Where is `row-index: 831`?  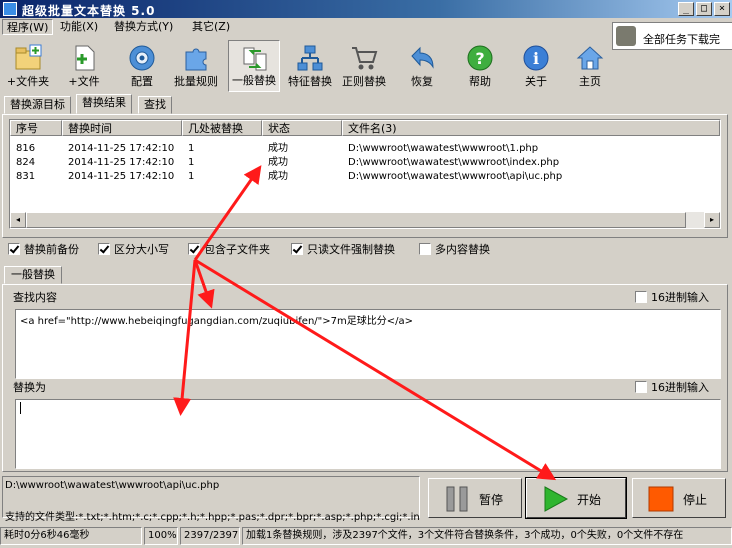
row-index: 831 is located at coordinates (26, 176).